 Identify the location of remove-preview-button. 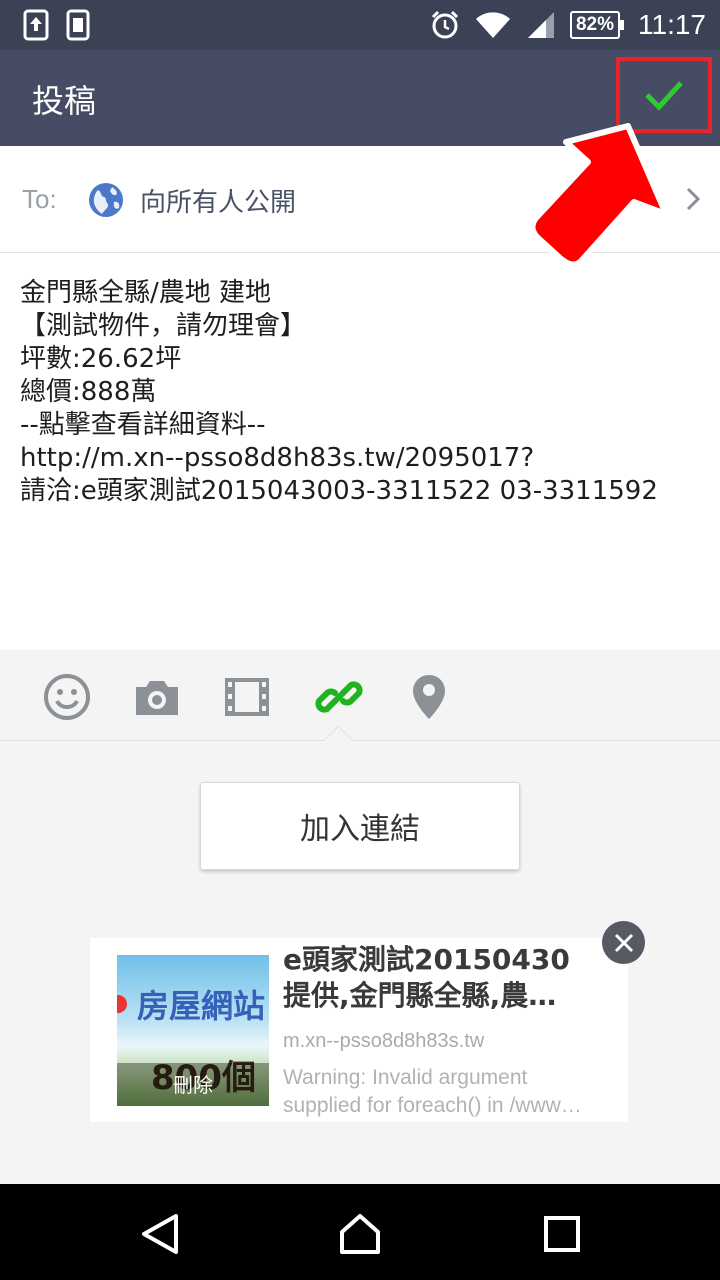
(623, 942).